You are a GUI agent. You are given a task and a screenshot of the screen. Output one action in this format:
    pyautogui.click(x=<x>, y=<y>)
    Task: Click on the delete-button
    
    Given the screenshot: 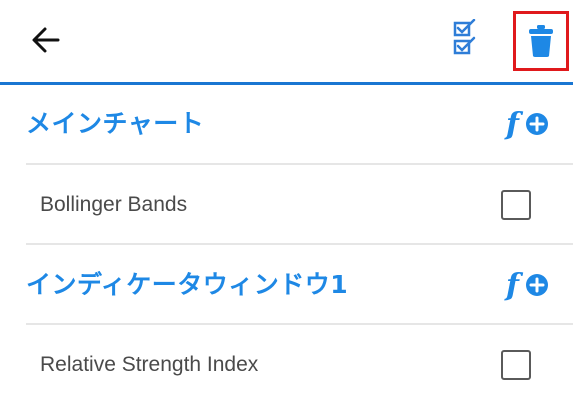 What is the action you would take?
    pyautogui.click(x=541, y=41)
    